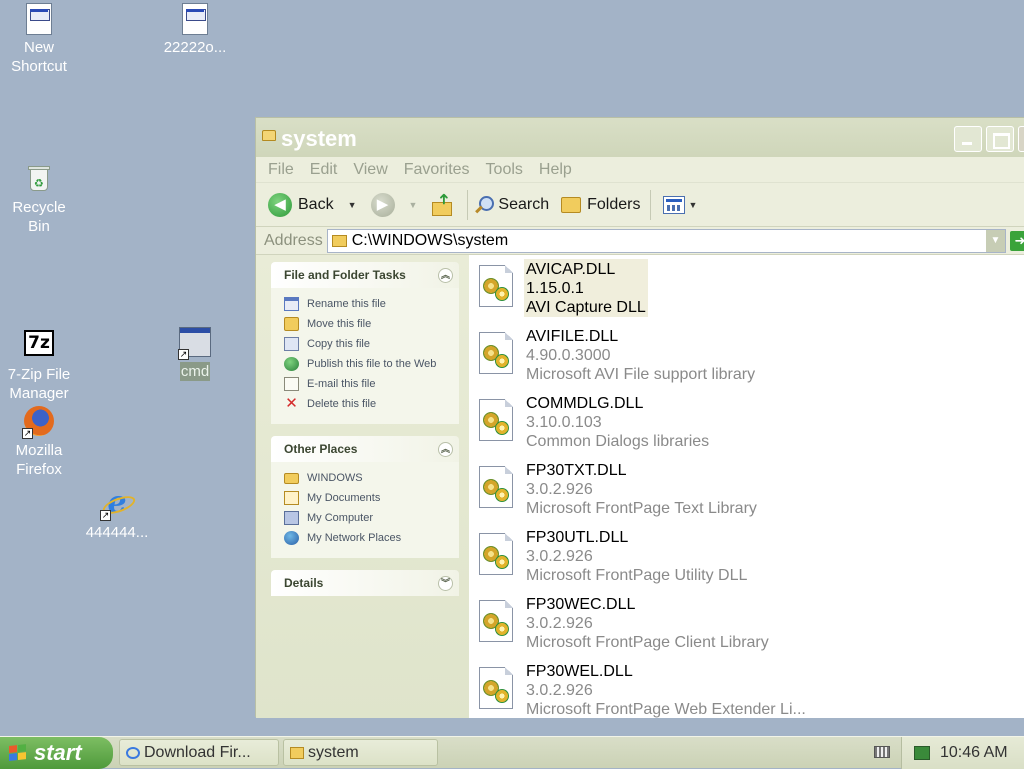 Image resolution: width=1024 pixels, height=769 pixels. I want to click on place-my-network-places: My Network Places, so click(368, 538).